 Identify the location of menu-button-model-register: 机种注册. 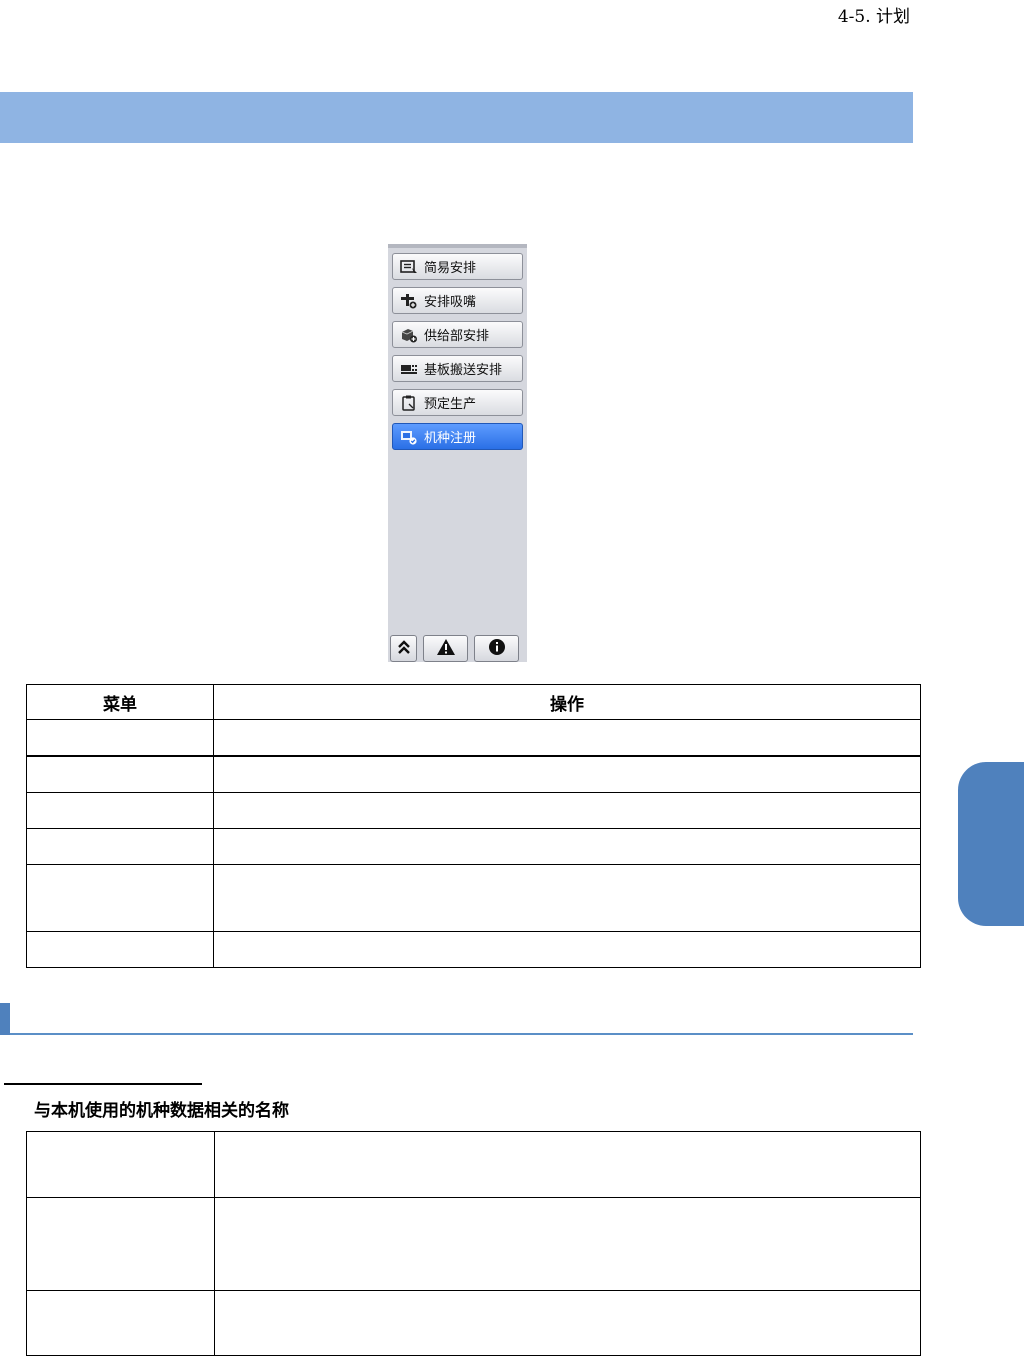
(457, 436).